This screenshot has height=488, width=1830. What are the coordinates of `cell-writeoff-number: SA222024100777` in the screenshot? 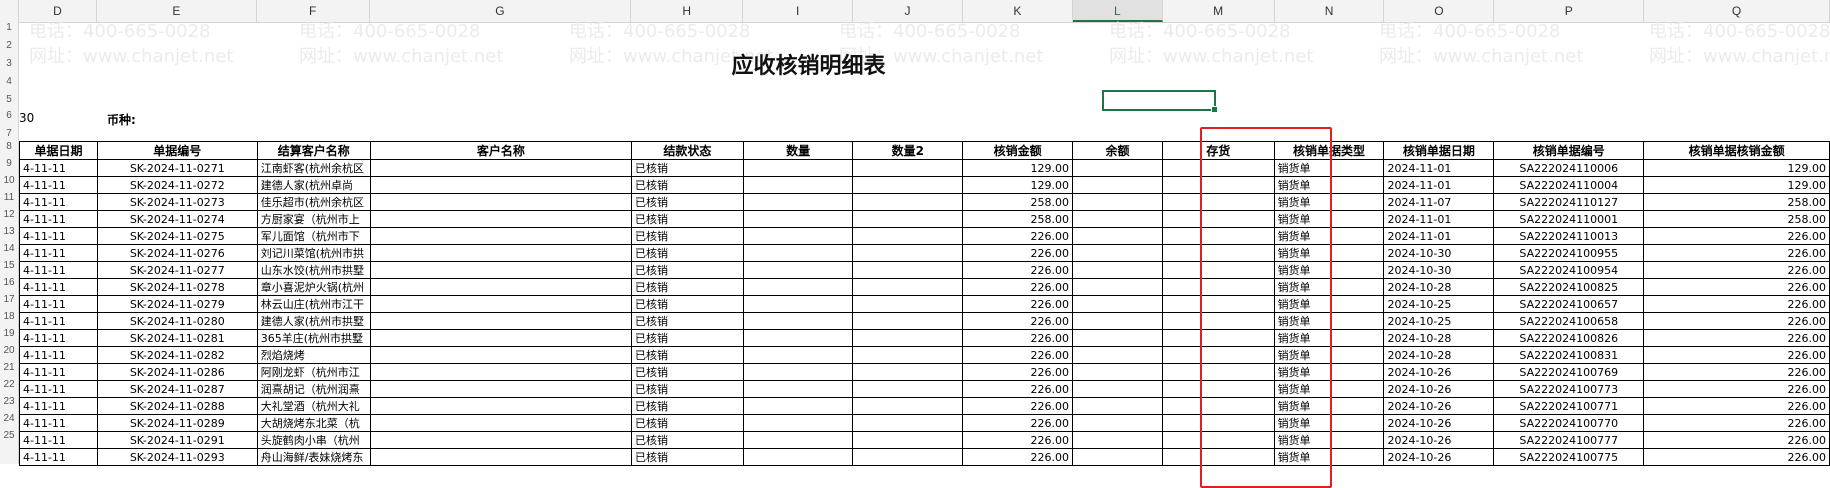 It's located at (1569, 440).